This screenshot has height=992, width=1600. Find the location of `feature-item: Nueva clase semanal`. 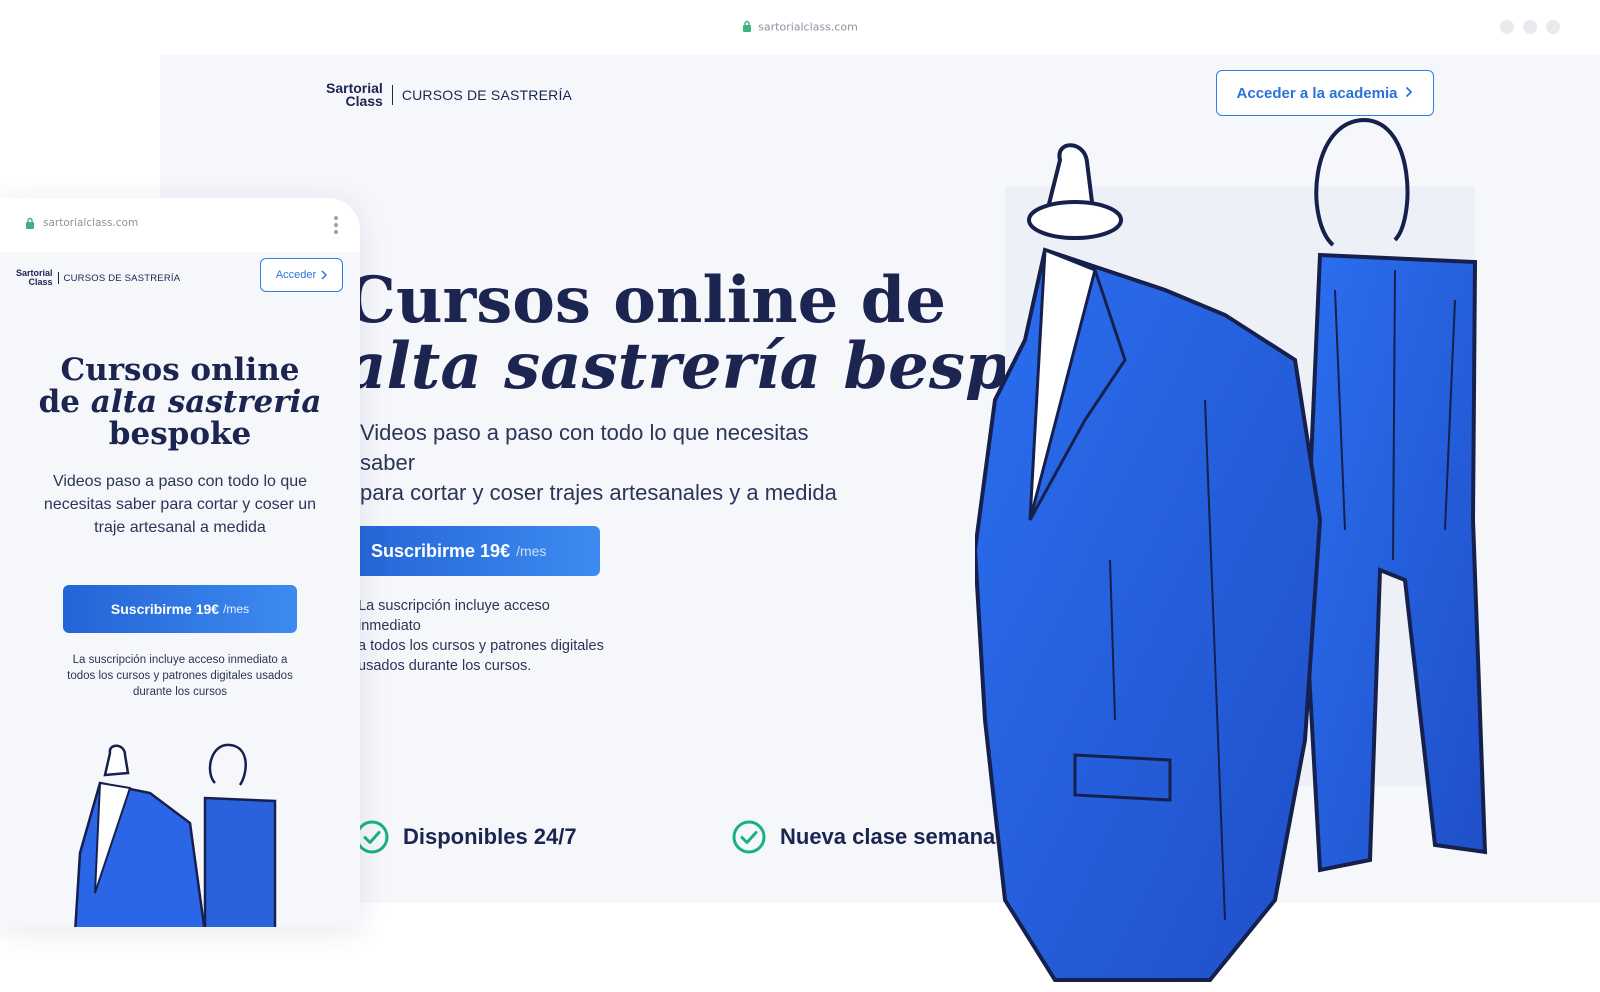

feature-item: Nueva clase semanal is located at coordinates (866, 837).